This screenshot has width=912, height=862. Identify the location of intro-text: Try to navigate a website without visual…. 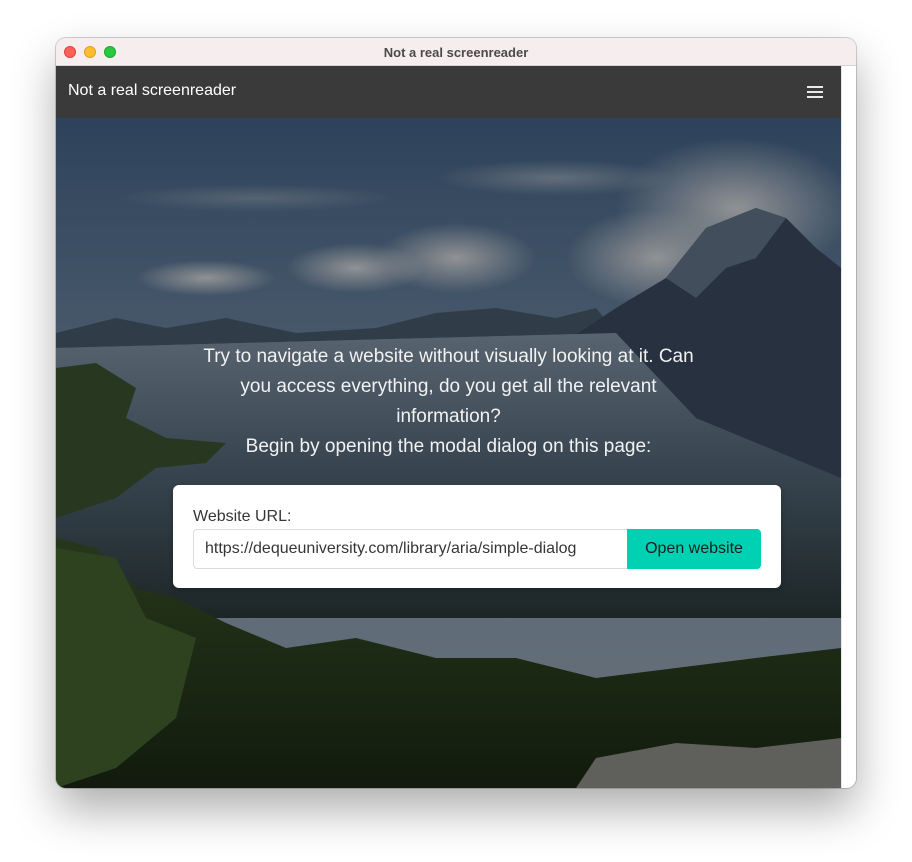
(448, 386).